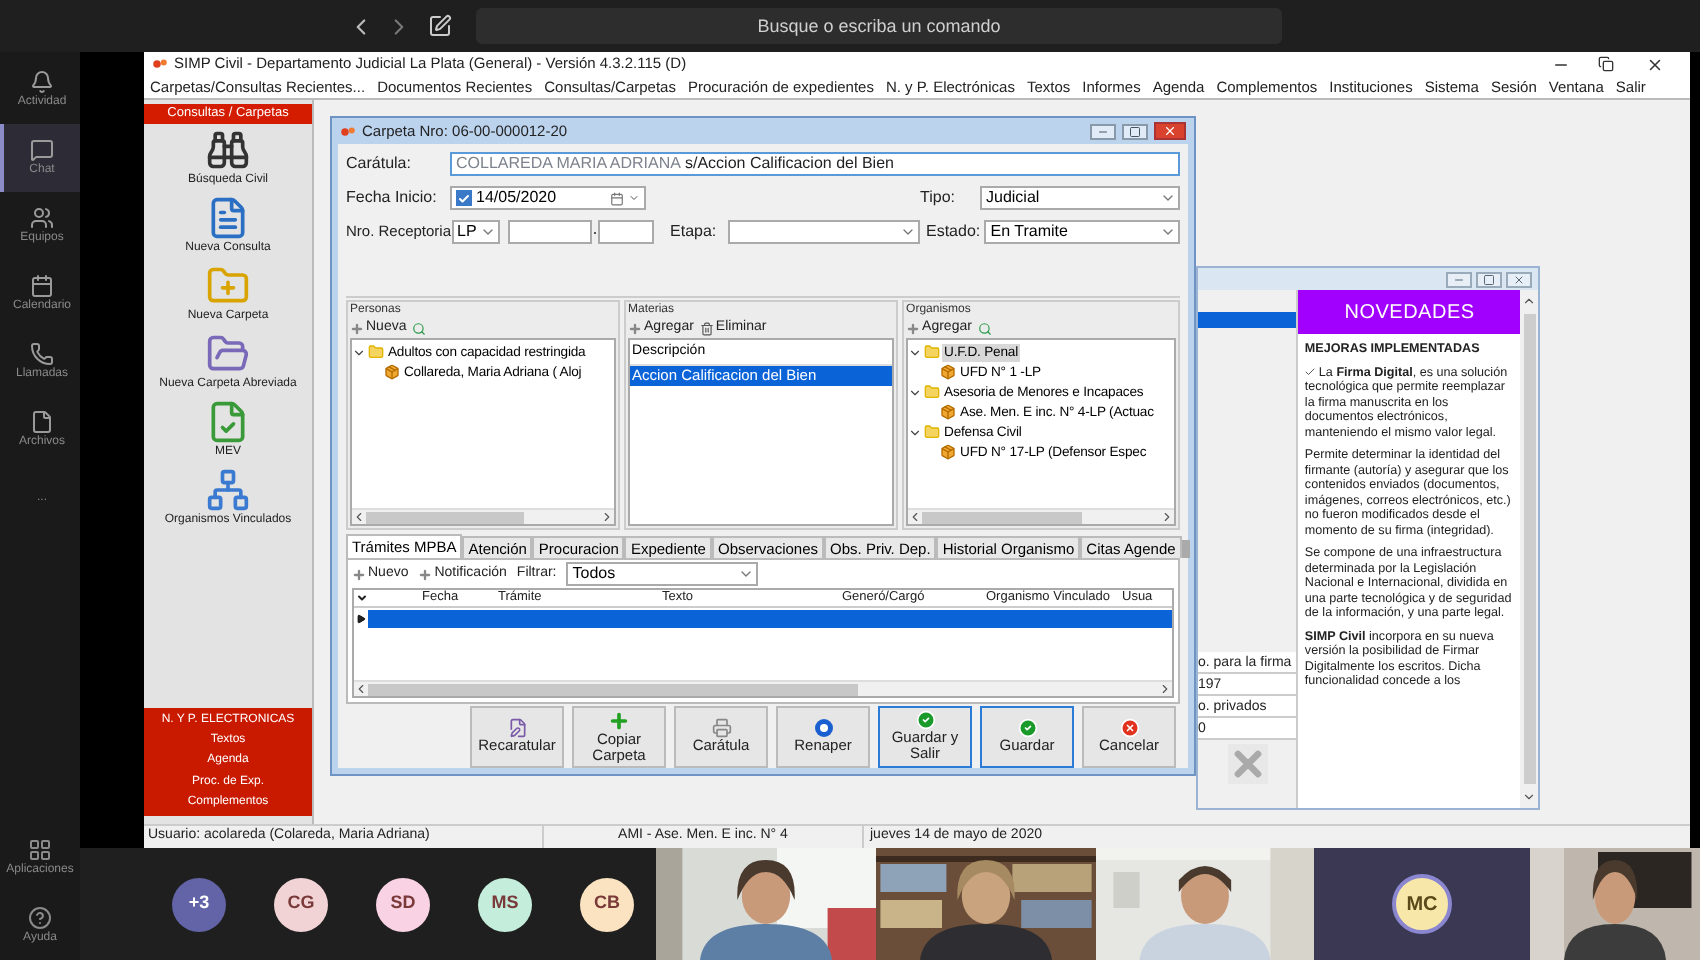  What do you see at coordinates (362, 598) in the screenshot?
I see `sort-icon` at bounding box center [362, 598].